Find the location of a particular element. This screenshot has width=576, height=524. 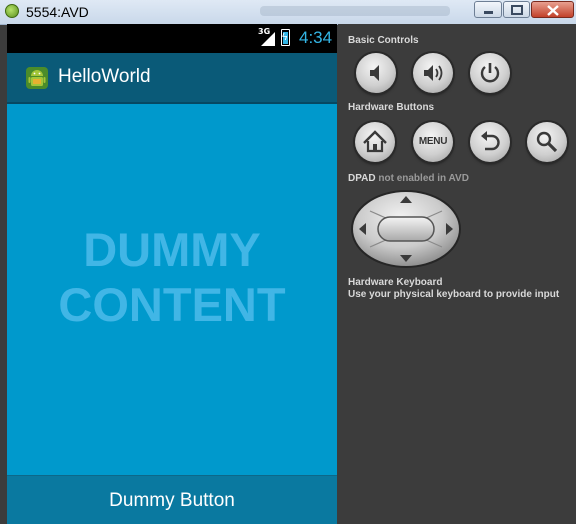

volume-up-icon is located at coordinates (433, 73).